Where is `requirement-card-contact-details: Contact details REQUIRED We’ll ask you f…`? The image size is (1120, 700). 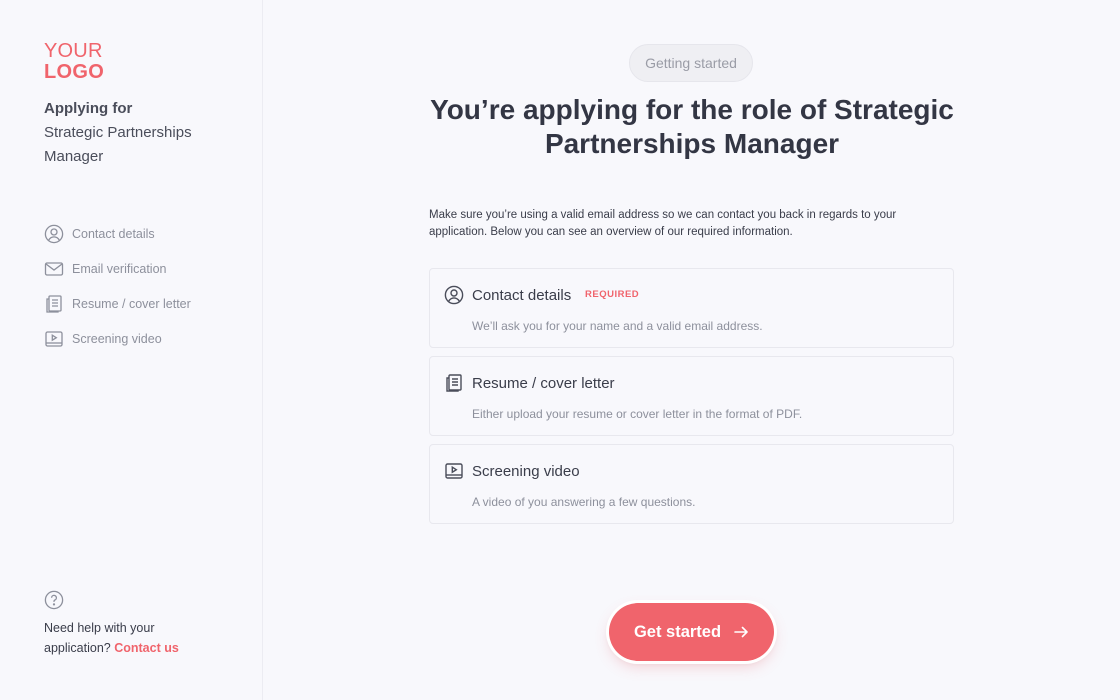
requirement-card-contact-details: Contact details REQUIRED We’ll ask you f… is located at coordinates (691, 308).